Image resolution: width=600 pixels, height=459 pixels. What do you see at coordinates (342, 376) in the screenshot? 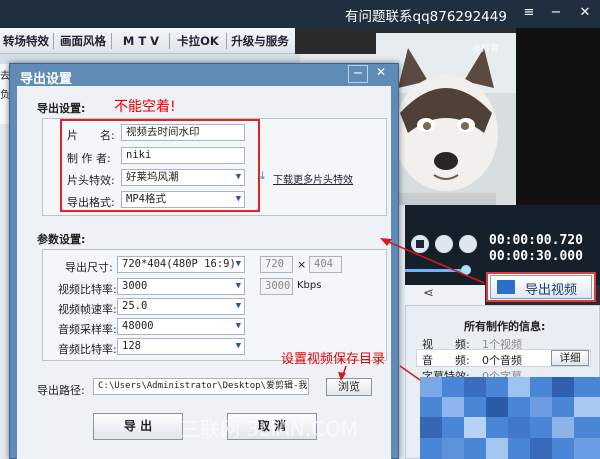
I see `arrowhead` at bounding box center [342, 376].